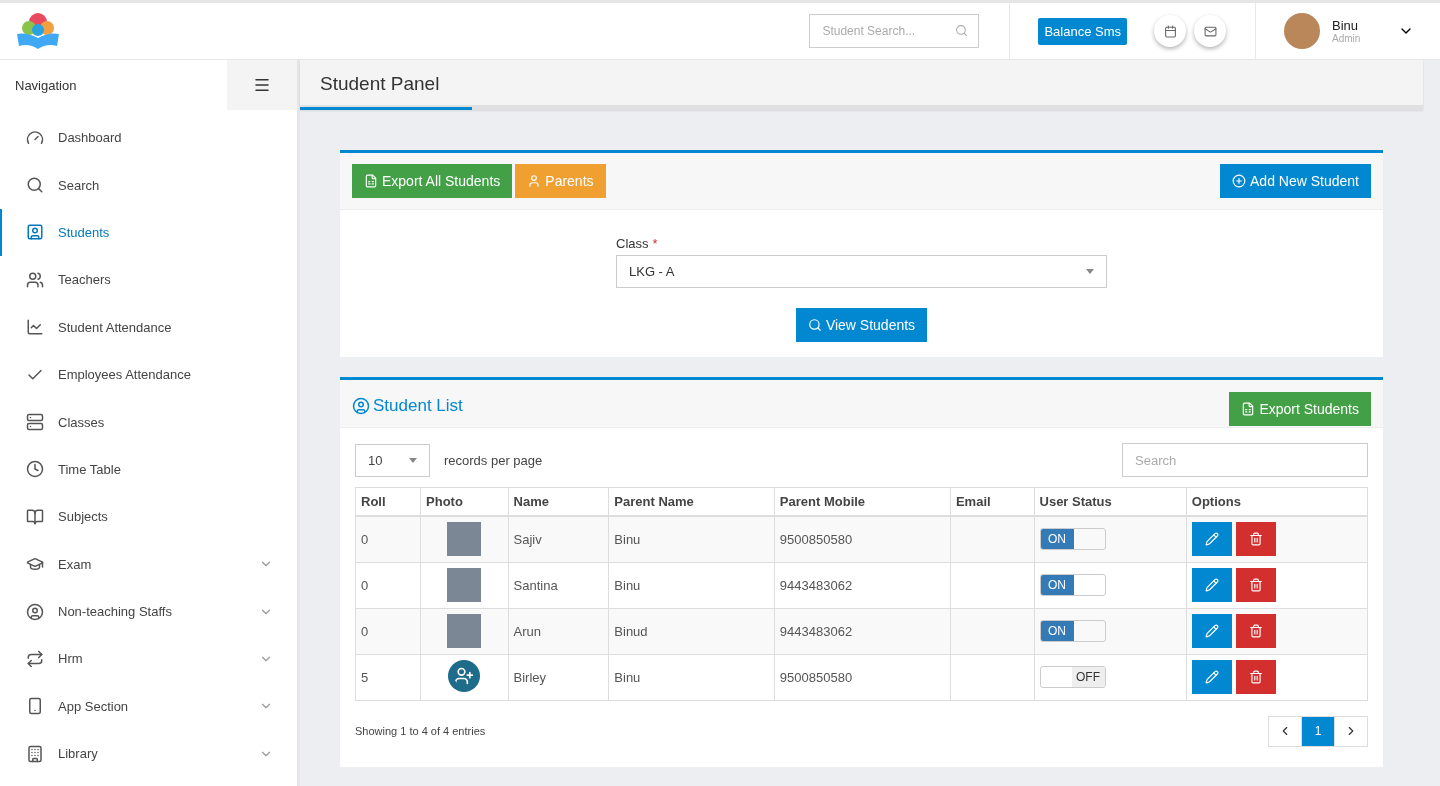 The width and height of the screenshot is (1440, 786). Describe the element at coordinates (1082, 31) in the screenshot. I see `balance-sms-button: Balance Sms` at that location.